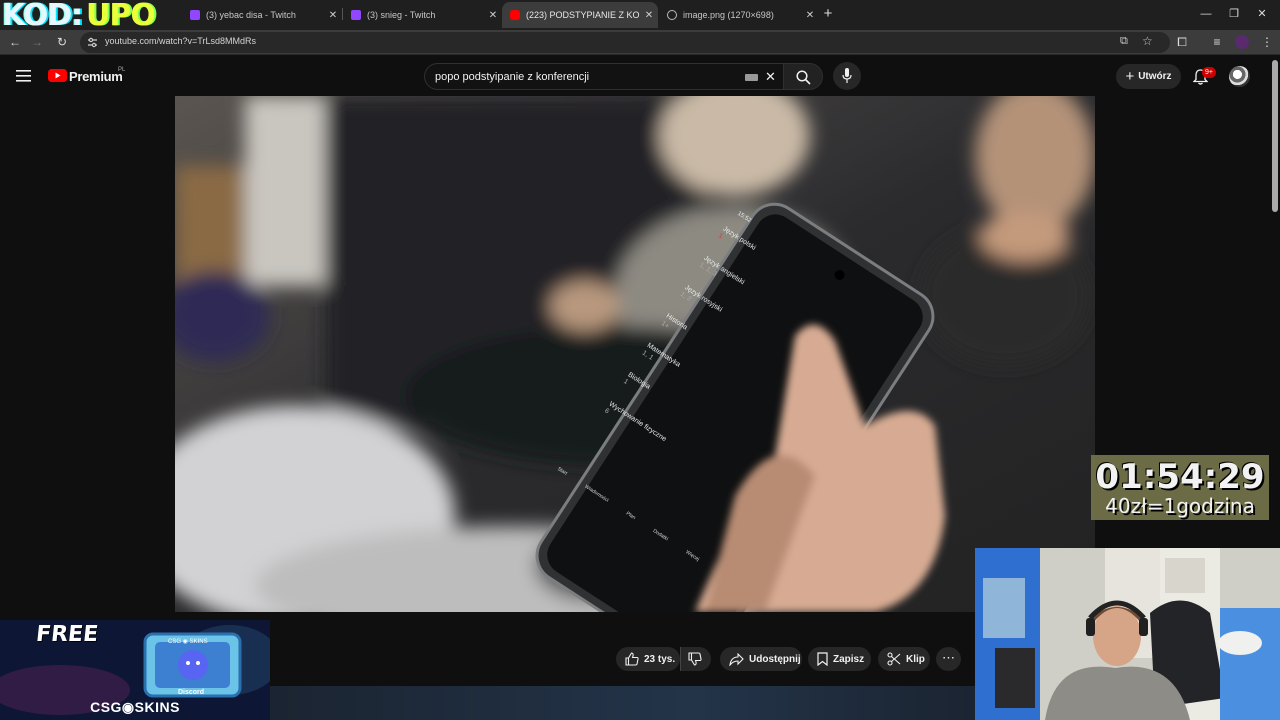 This screenshot has width=1280, height=720. I want to click on bookmark-star-icon: ☆, so click(1147, 41).